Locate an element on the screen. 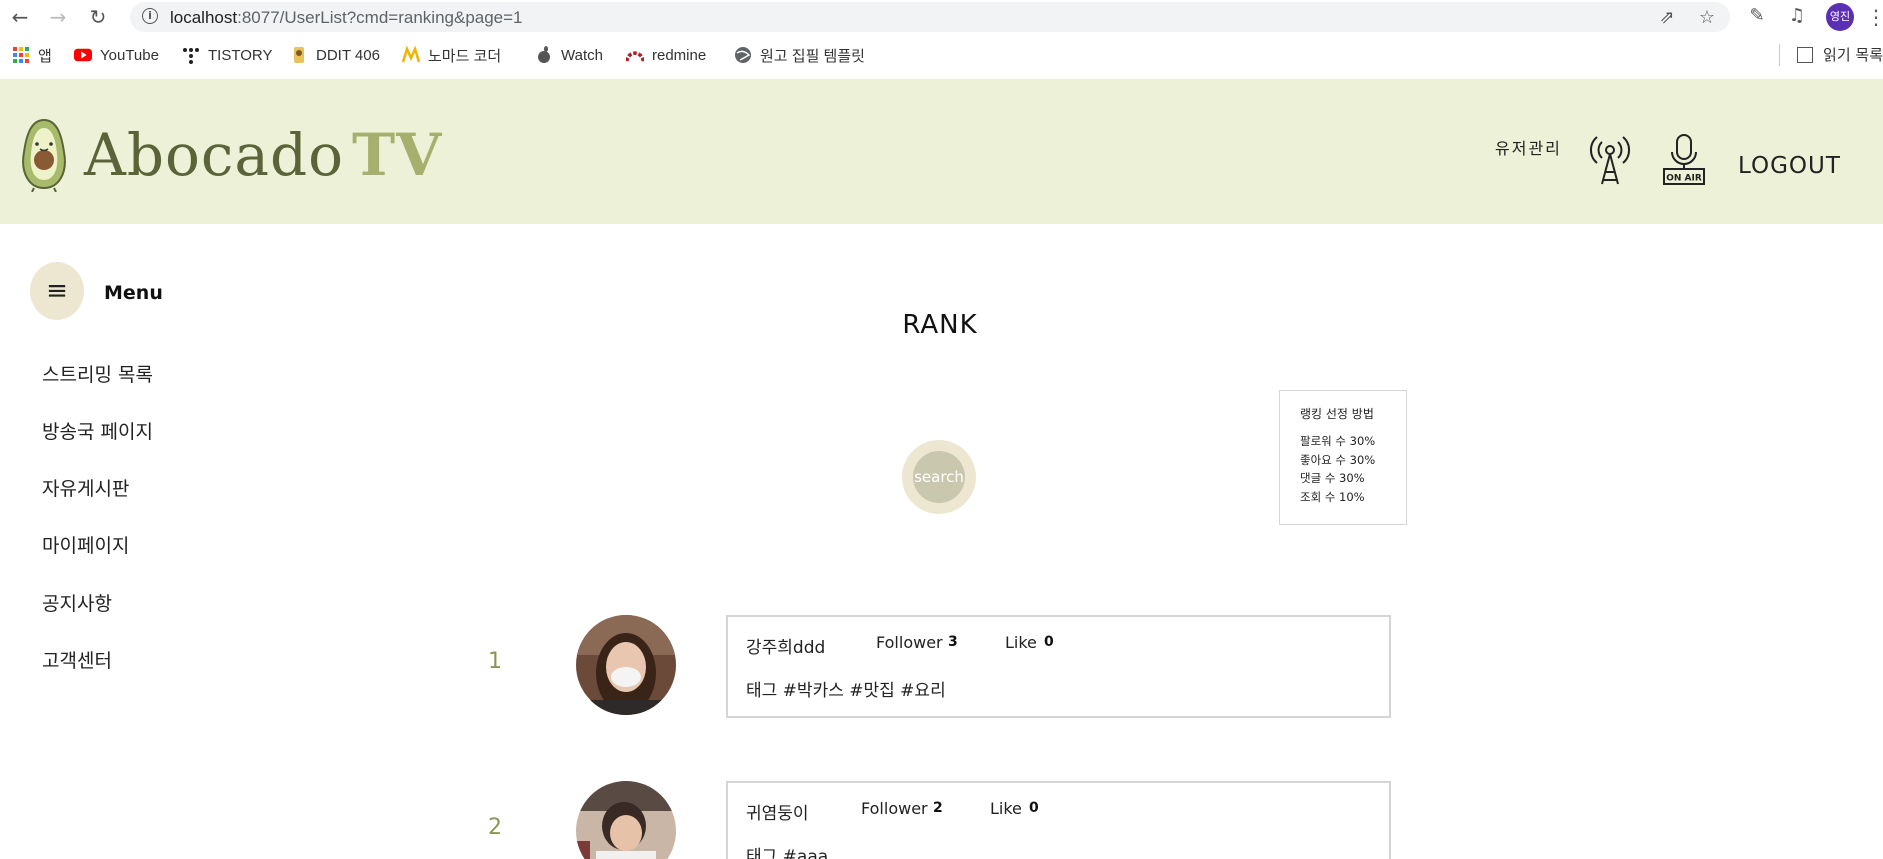 The image size is (1883, 859). search-button-label: search is located at coordinates (939, 477).